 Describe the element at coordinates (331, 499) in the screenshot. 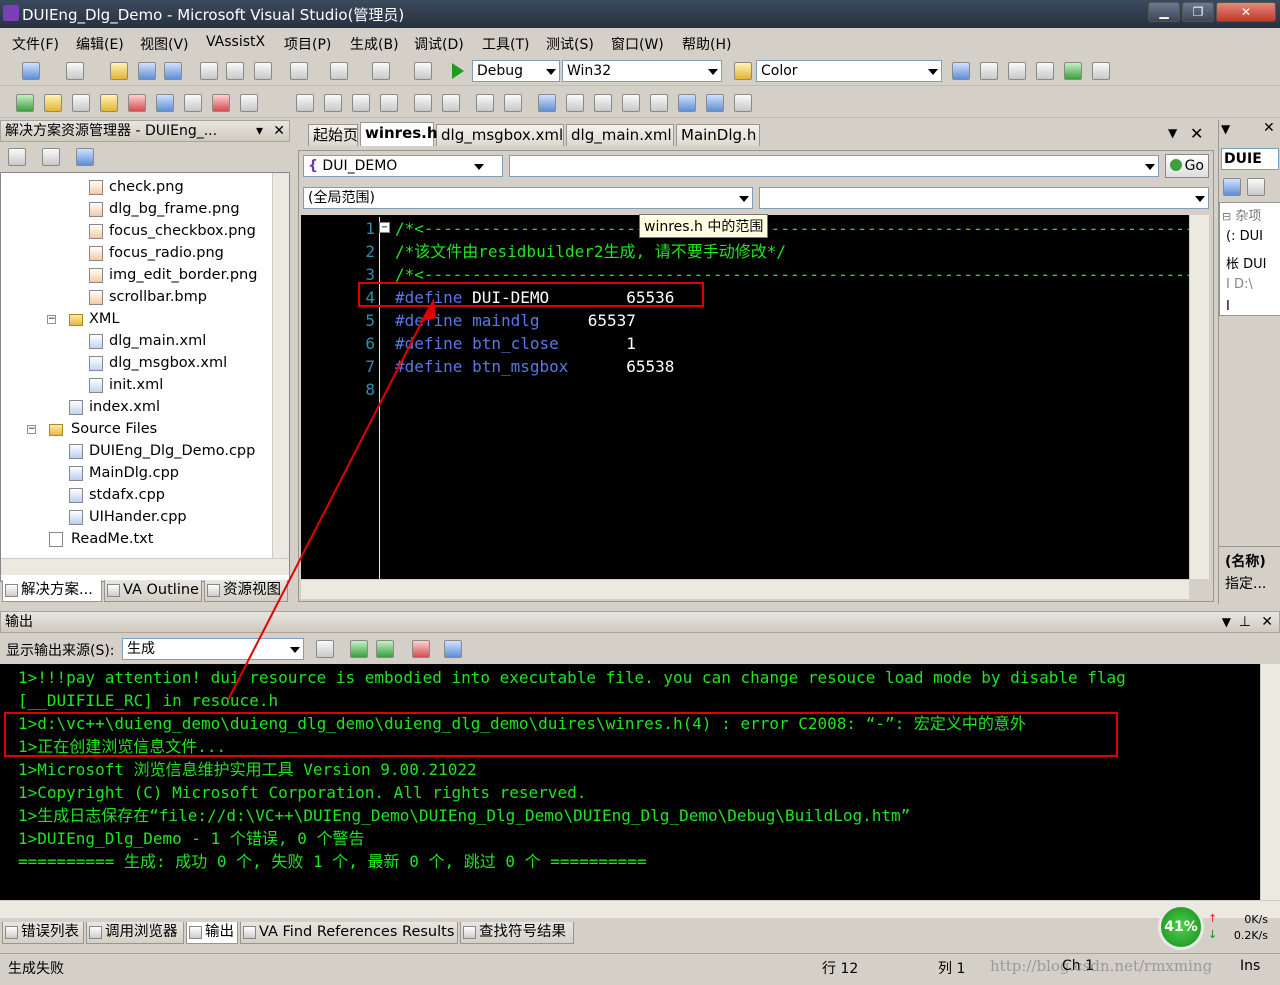

I see `annotation-arrow` at that location.